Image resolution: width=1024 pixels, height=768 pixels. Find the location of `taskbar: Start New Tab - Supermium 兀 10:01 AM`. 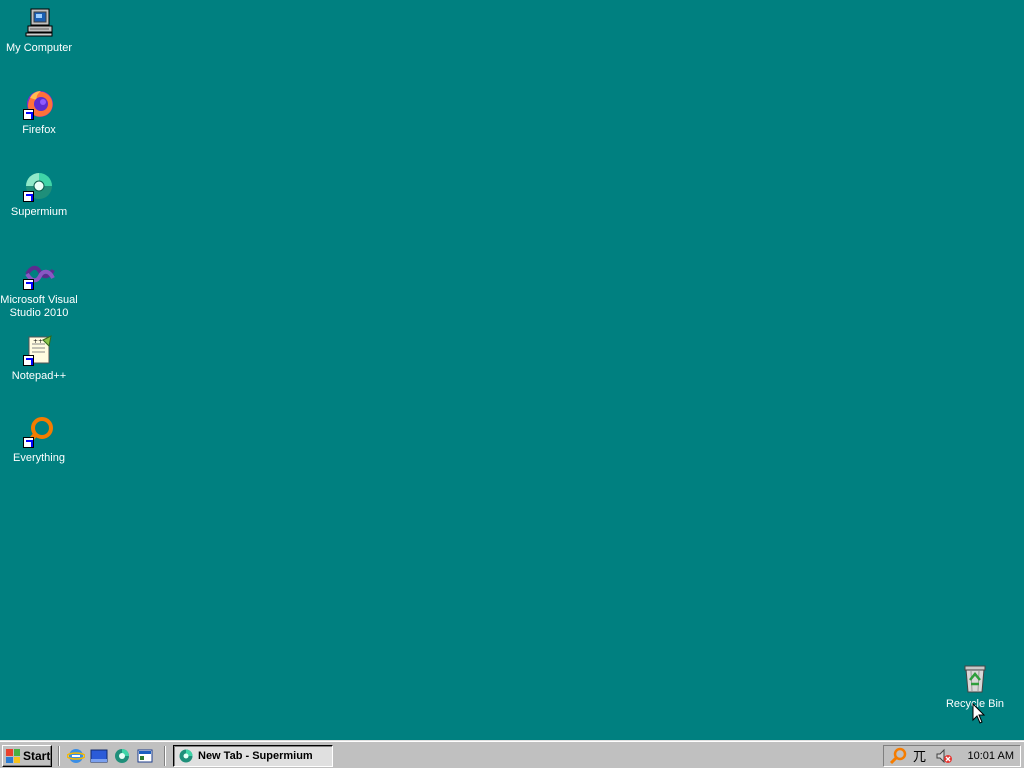

taskbar: Start New Tab - Supermium 兀 10:01 AM is located at coordinates (512, 754).